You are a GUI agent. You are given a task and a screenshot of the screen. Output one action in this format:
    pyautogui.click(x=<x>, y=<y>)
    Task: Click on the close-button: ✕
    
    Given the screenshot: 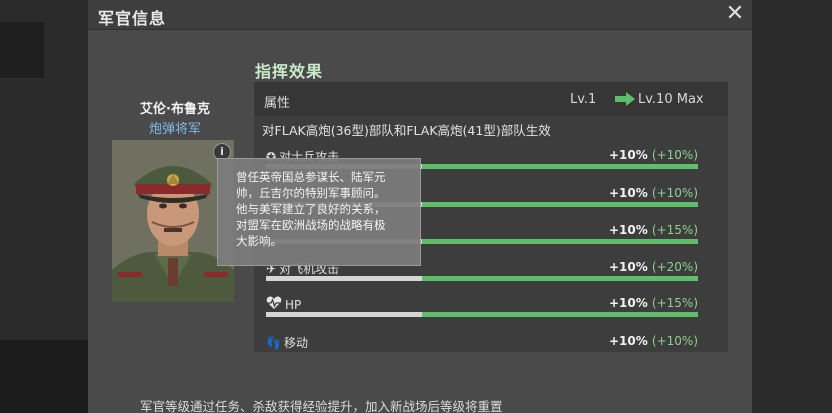 What is the action you would take?
    pyautogui.click(x=735, y=15)
    